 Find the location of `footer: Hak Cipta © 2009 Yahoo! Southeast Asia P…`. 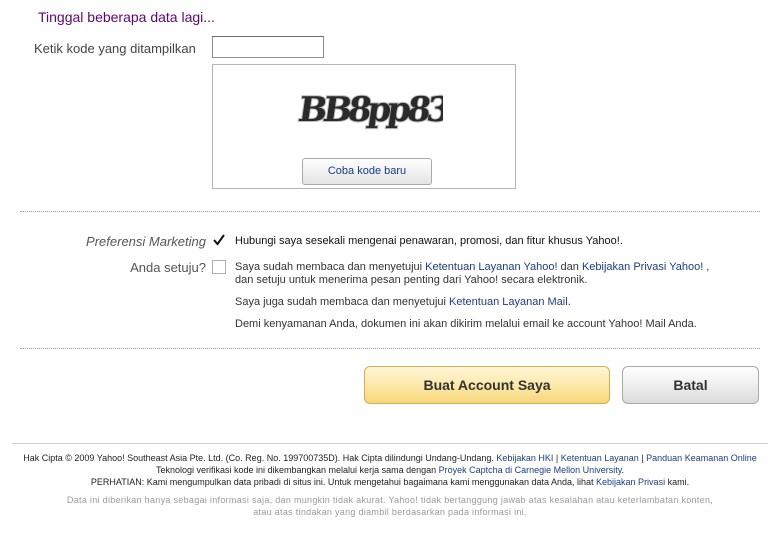

footer: Hak Cipta © 2009 Yahoo! Southeast Asia P… is located at coordinates (390, 485).